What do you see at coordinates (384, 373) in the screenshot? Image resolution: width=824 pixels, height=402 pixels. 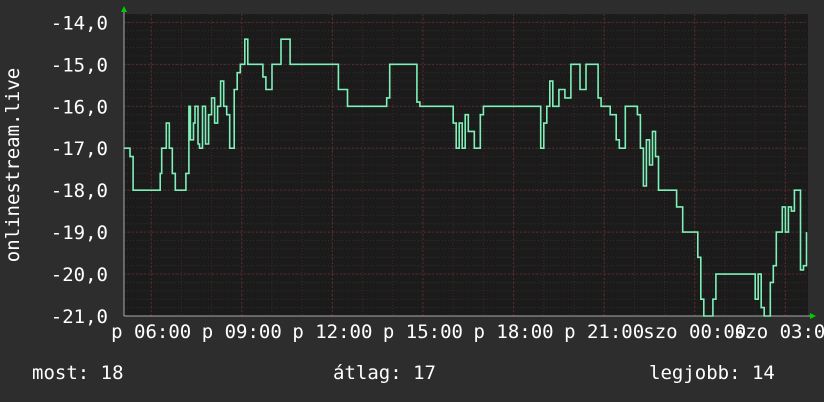 I see `stat-average: átlag: 17` at bounding box center [384, 373].